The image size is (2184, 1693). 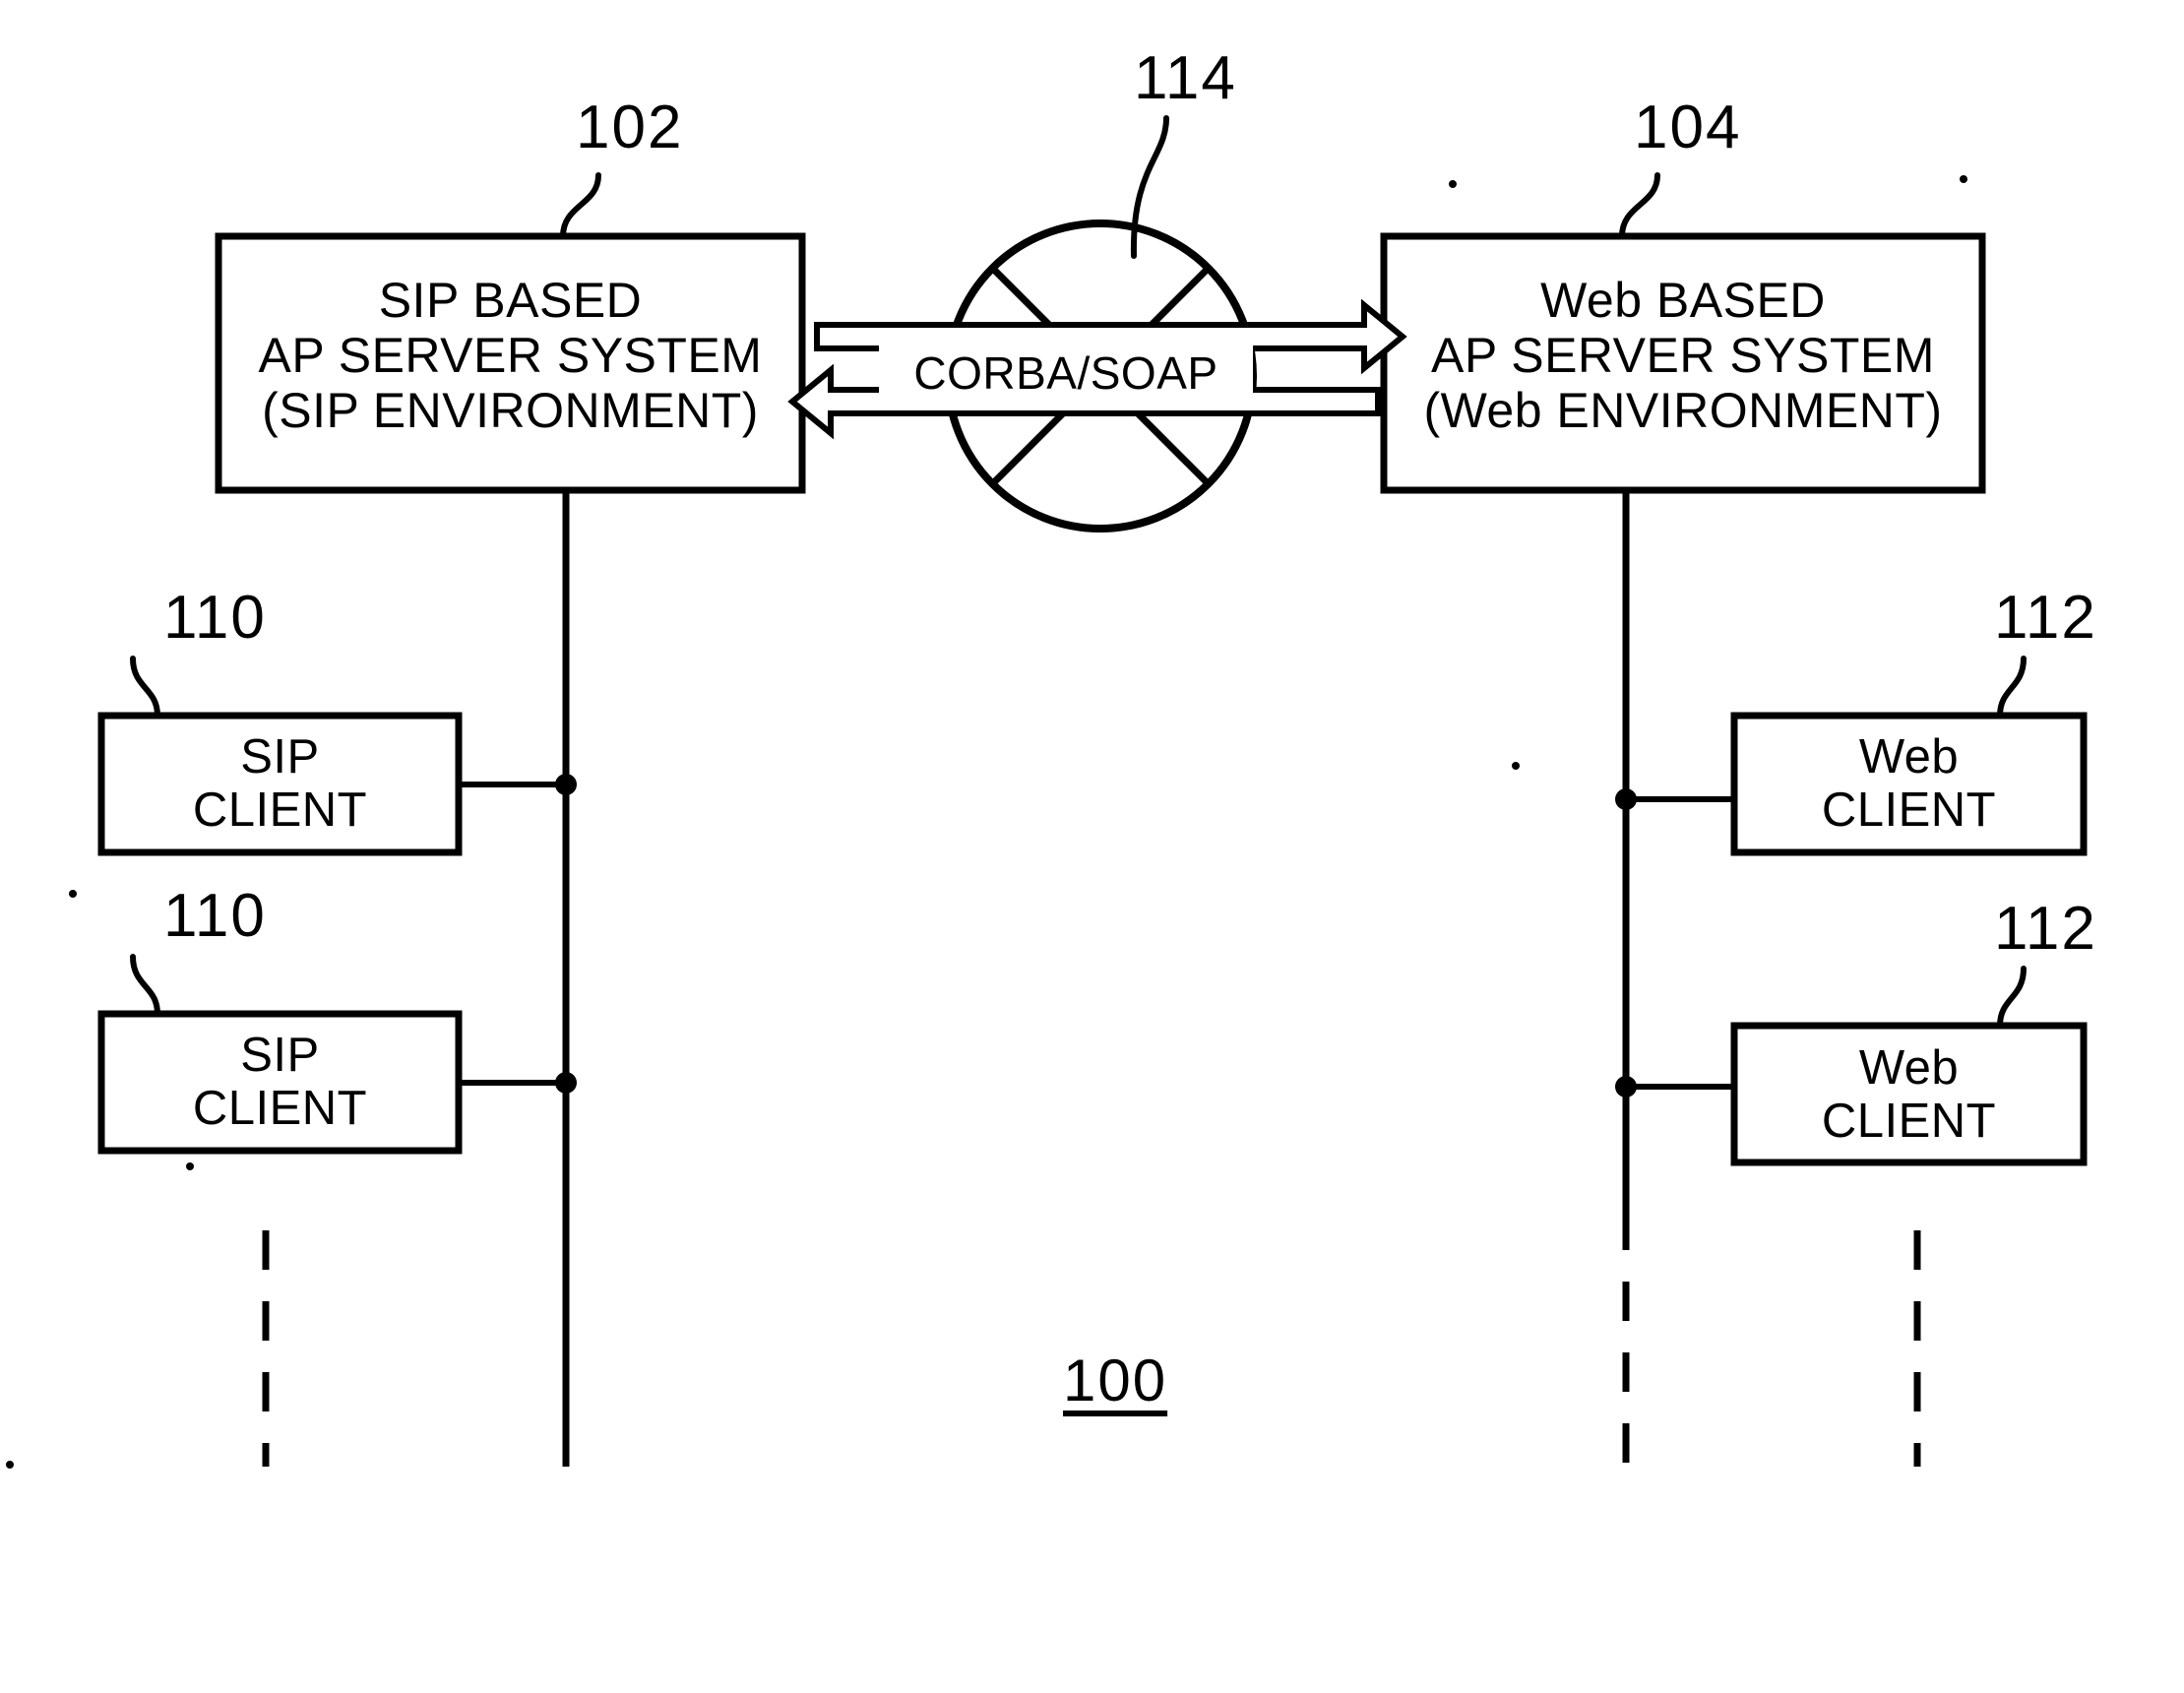 I want to click on web-server-label-line1: Web BASED, so click(x=1683, y=300).